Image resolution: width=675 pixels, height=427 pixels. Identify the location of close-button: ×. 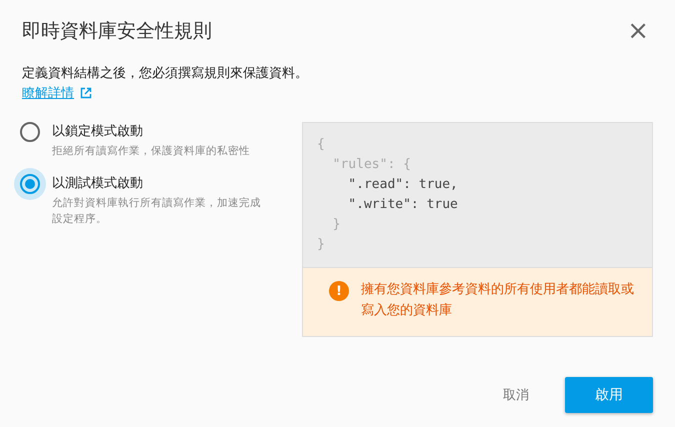
(638, 31).